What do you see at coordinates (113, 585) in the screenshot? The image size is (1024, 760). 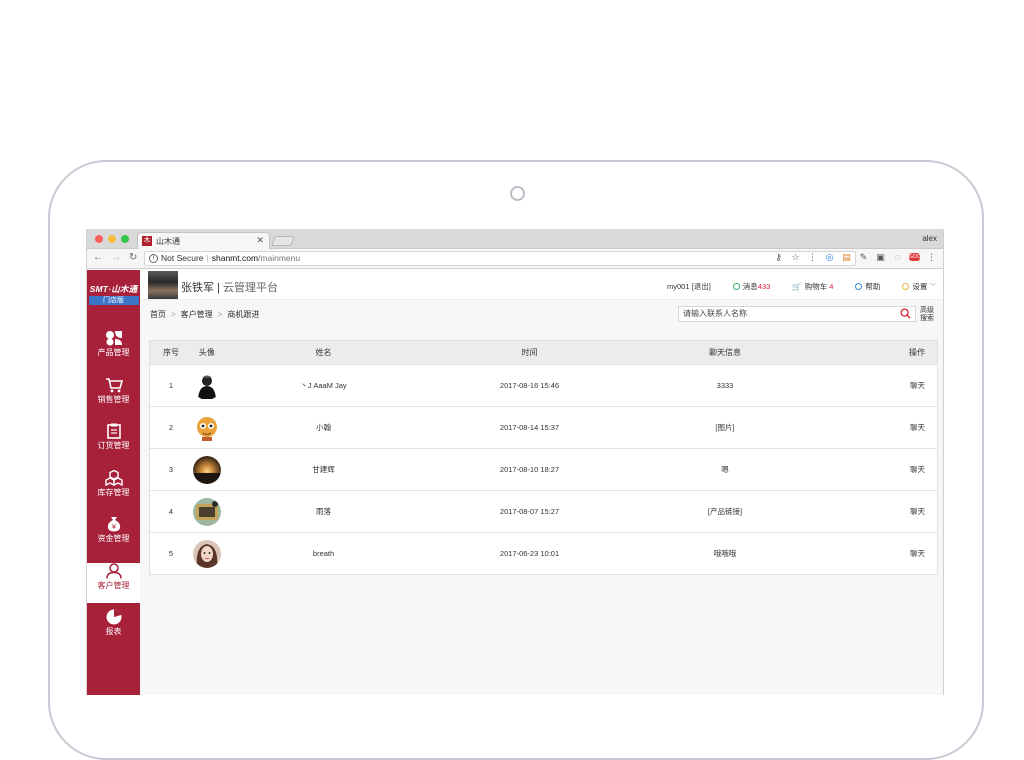 I see `sidebar-item-label: 客户管理` at bounding box center [113, 585].